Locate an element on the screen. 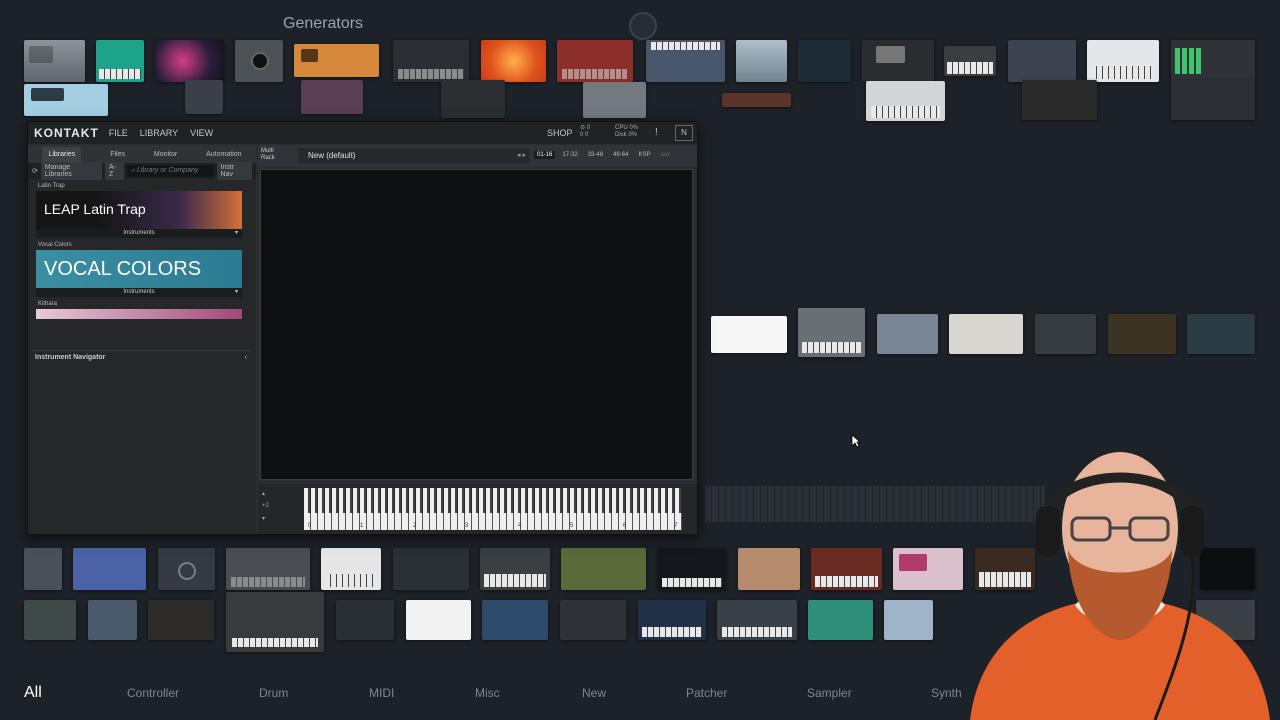 This screenshot has height=720, width=1280. tab-33-48: 33-48 is located at coordinates (595, 155).